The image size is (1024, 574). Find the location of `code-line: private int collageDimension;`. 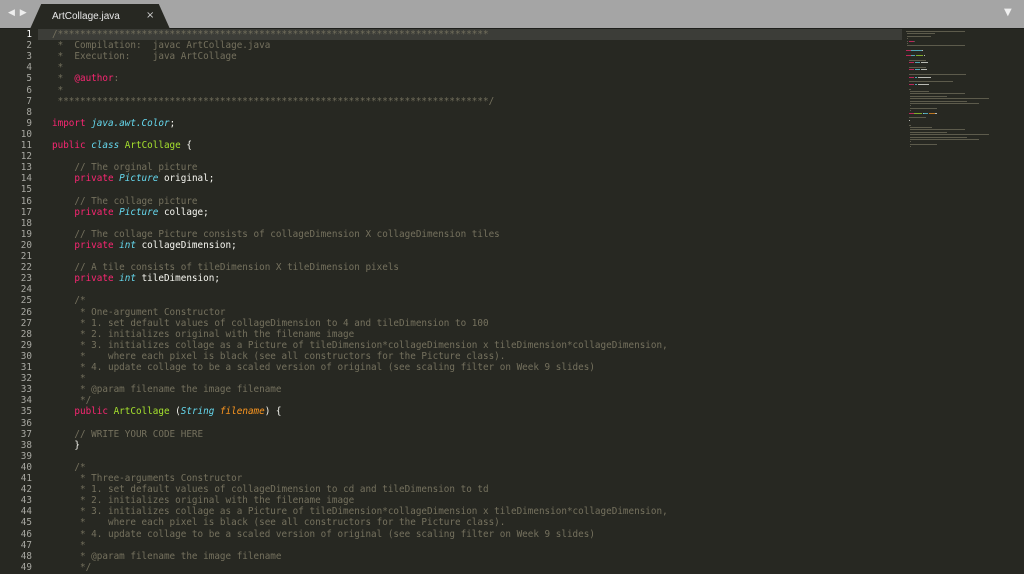

code-line: private int collageDimension; is located at coordinates (144, 245).